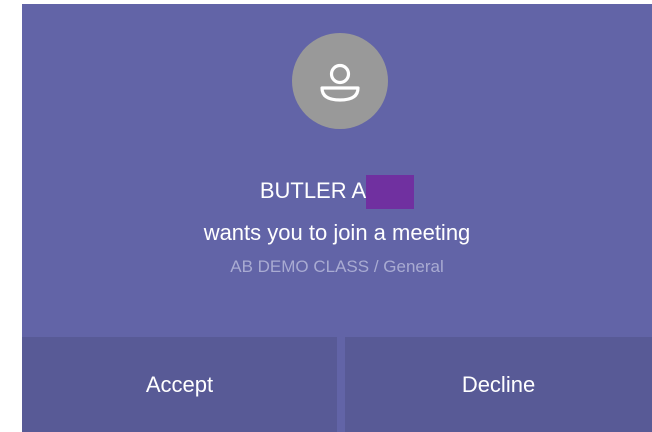 This screenshot has height=432, width=652. Describe the element at coordinates (337, 232) in the screenshot. I see `call-message: wants you to join a meeting` at that location.